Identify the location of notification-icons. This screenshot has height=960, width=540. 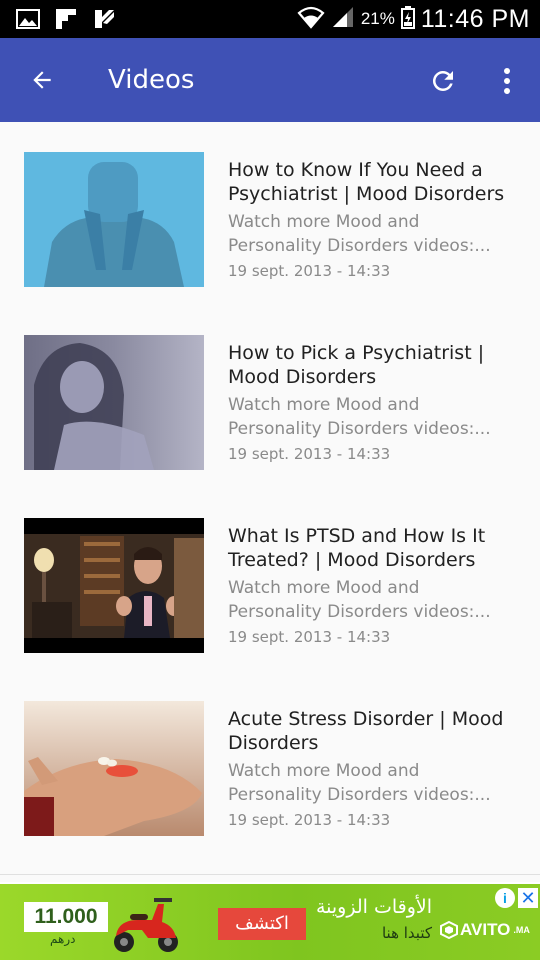
(66, 19).